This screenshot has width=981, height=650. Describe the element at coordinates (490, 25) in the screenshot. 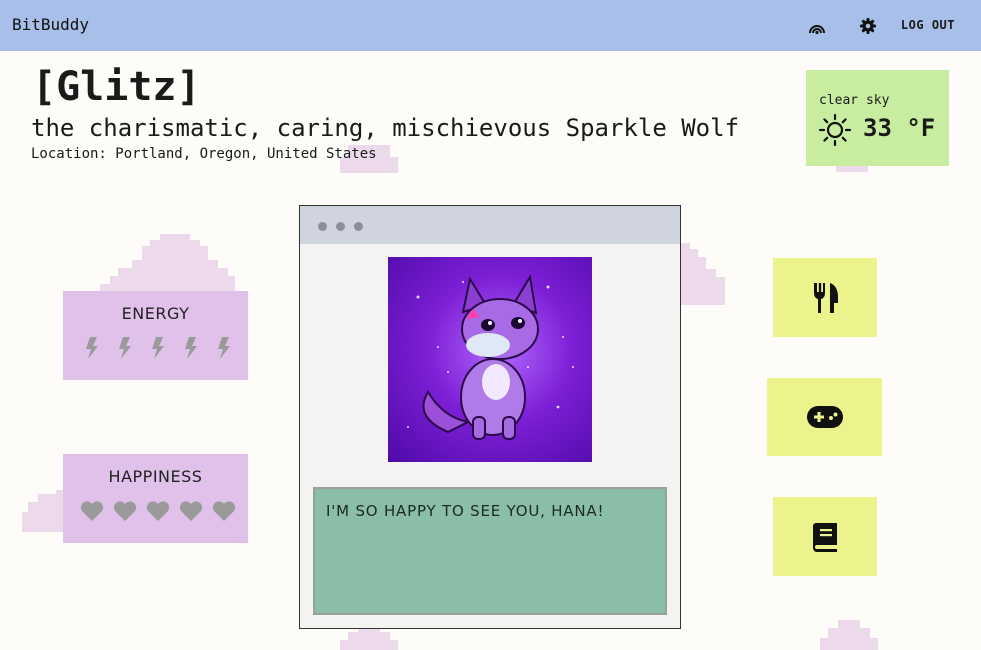

I see `top-navbar: BitBuddy LOG OUT` at that location.